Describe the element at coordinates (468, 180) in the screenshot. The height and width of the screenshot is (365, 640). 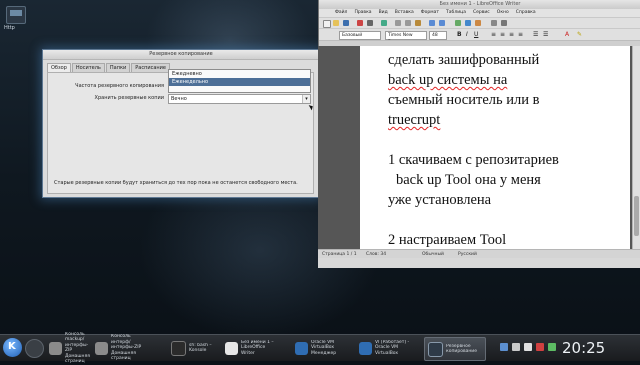
I see `doc-line: back up Tool она у меня` at that location.